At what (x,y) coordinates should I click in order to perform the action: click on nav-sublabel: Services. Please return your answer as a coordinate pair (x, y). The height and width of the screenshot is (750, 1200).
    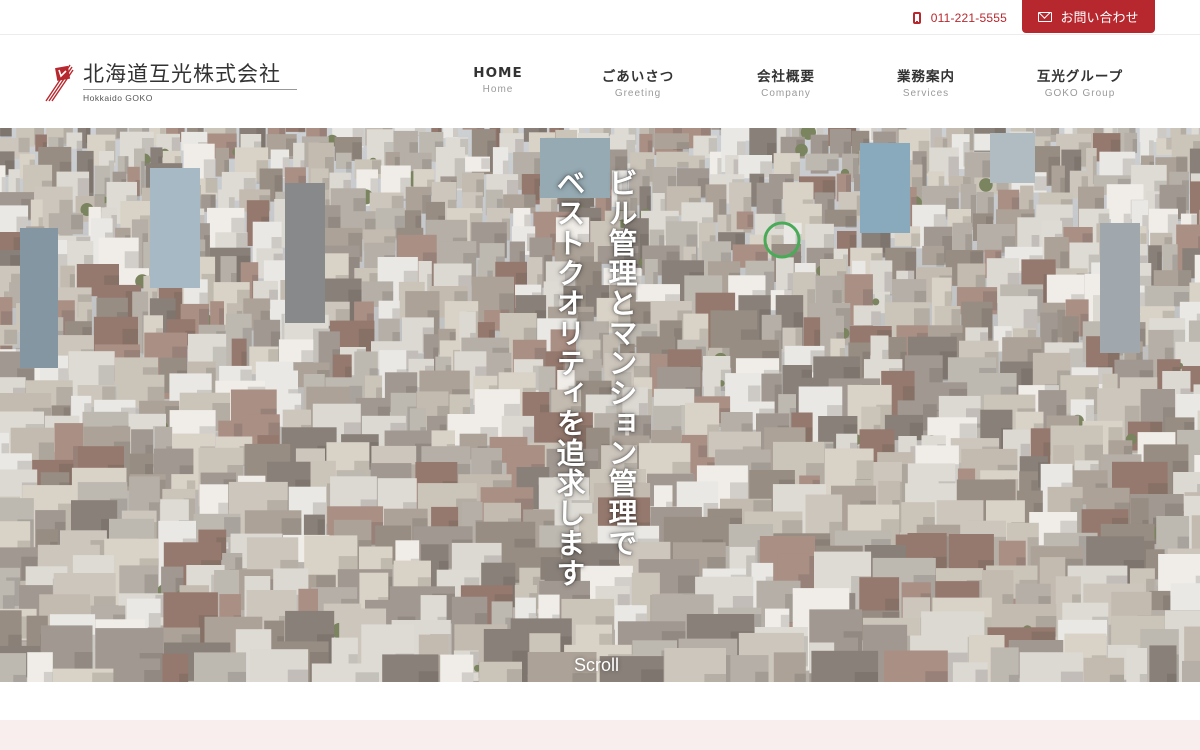
    Looking at the image, I should click on (926, 93).